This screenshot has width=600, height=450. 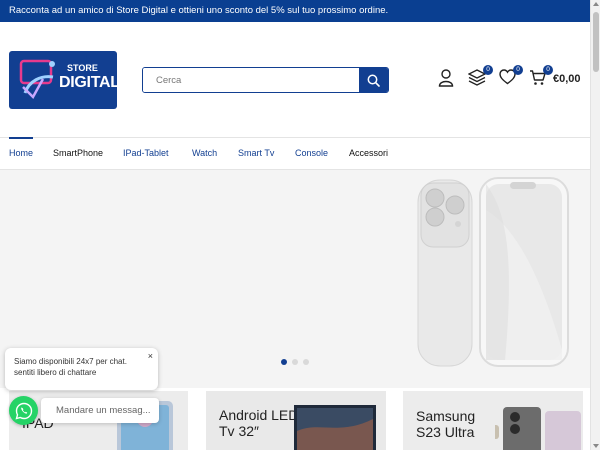 I want to click on scroll-down-icon, so click(x=596, y=446).